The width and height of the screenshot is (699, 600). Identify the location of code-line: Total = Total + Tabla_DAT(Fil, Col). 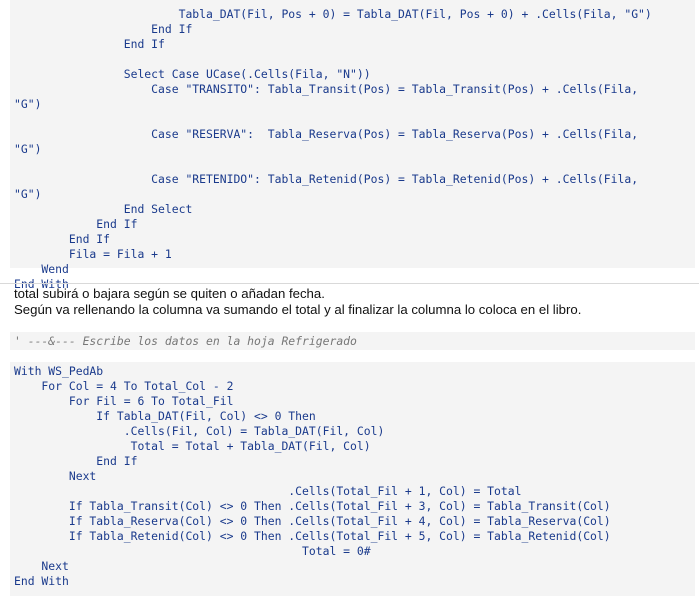
(192, 446).